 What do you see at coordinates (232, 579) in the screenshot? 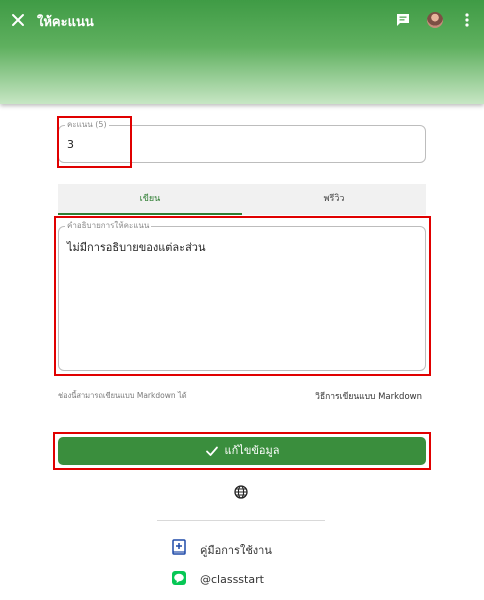
I see `line-contact-link: @classstart` at bounding box center [232, 579].